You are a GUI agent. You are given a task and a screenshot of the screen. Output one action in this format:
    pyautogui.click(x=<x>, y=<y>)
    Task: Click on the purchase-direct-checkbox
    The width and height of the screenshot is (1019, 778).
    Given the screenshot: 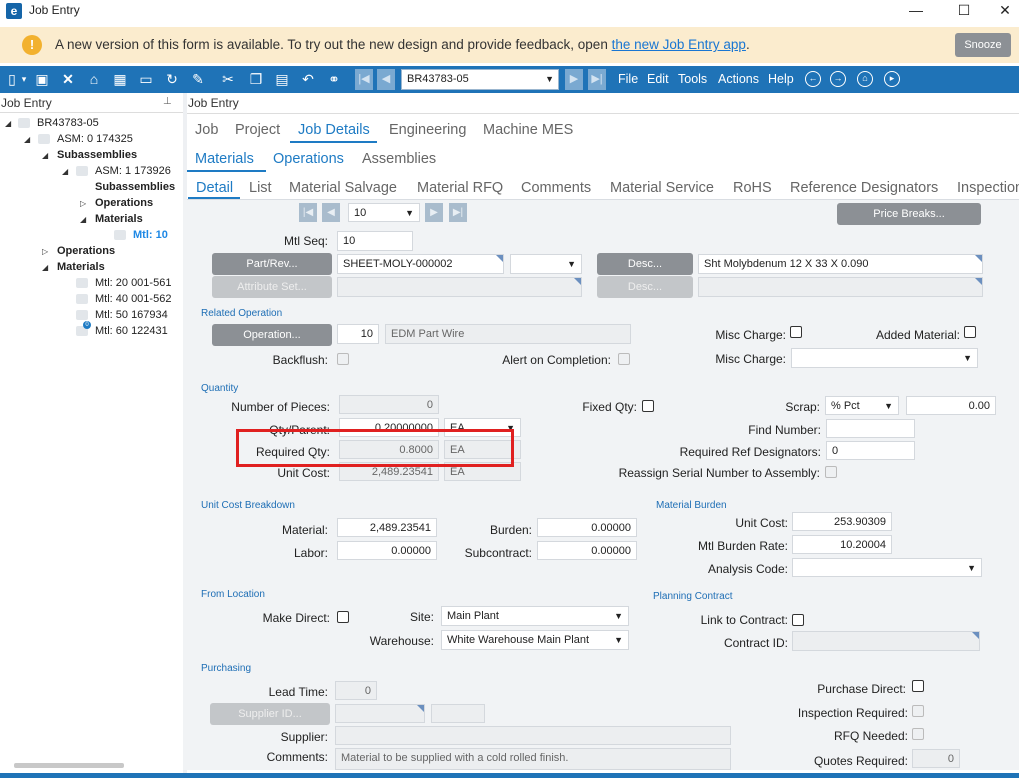 What is the action you would take?
    pyautogui.click(x=918, y=686)
    